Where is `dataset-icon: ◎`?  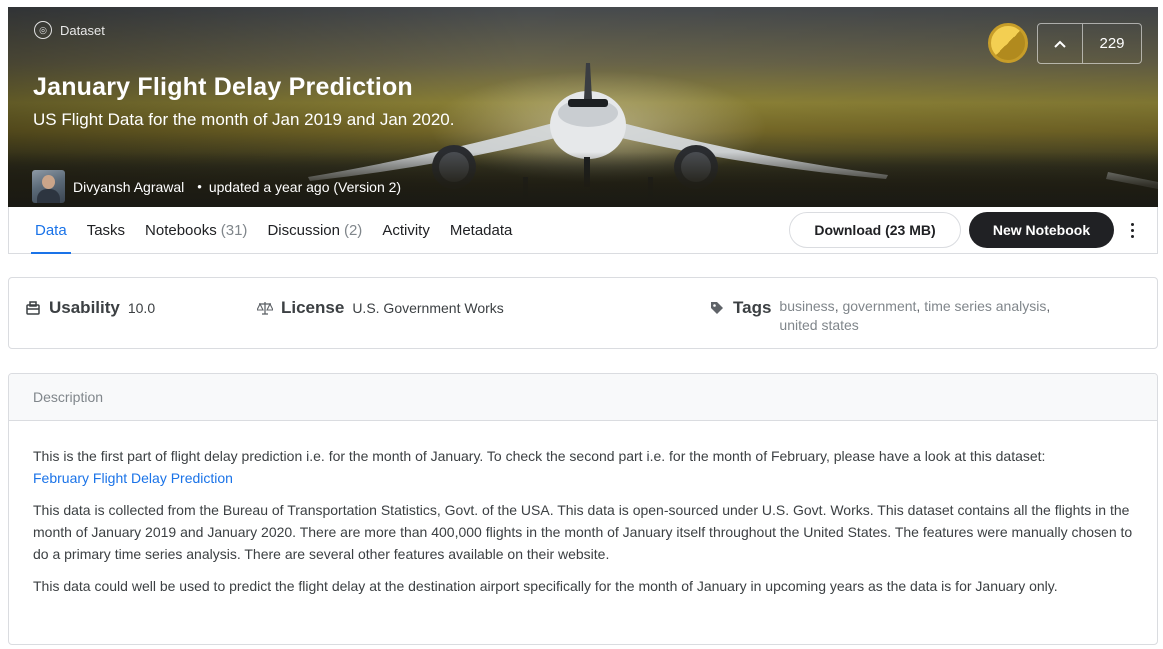
dataset-icon: ◎ is located at coordinates (43, 30).